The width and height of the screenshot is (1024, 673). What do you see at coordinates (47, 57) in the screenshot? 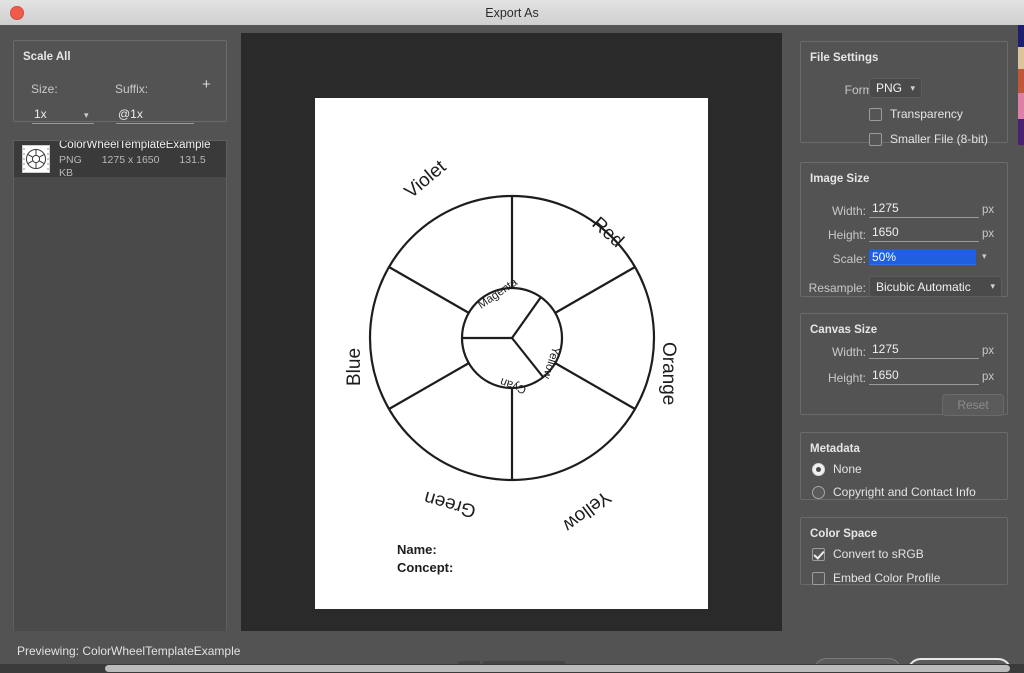
I see `scale-all-group-title: Scale All` at bounding box center [47, 57].